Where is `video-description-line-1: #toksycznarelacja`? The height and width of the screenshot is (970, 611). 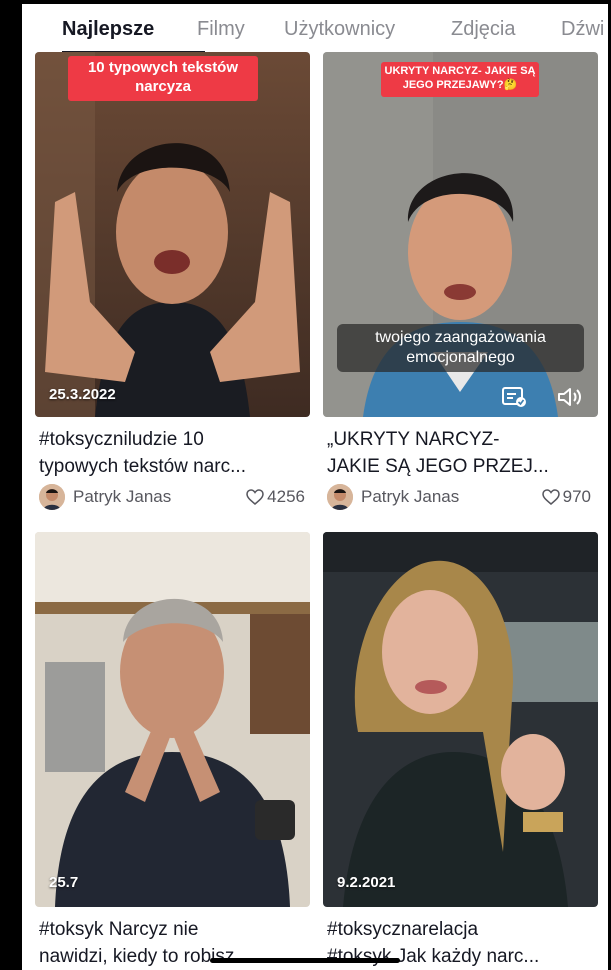
video-description-line-1: #toksycznarelacja is located at coordinates (403, 929).